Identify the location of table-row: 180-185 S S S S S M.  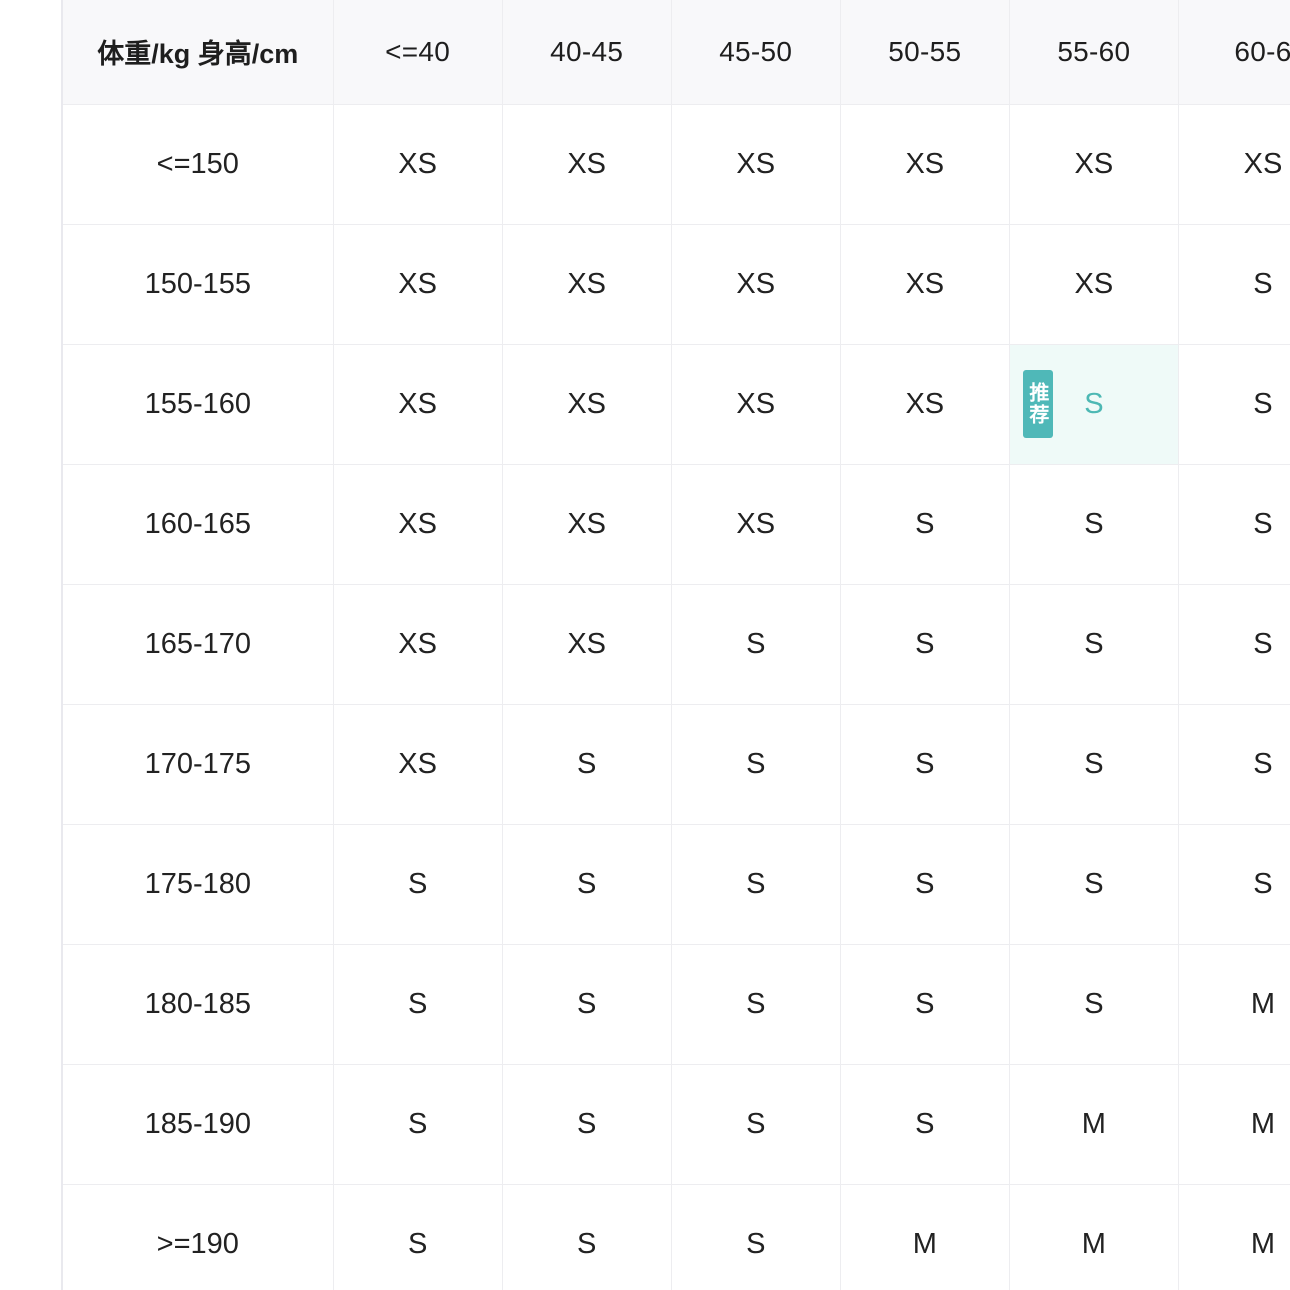
(676, 1004).